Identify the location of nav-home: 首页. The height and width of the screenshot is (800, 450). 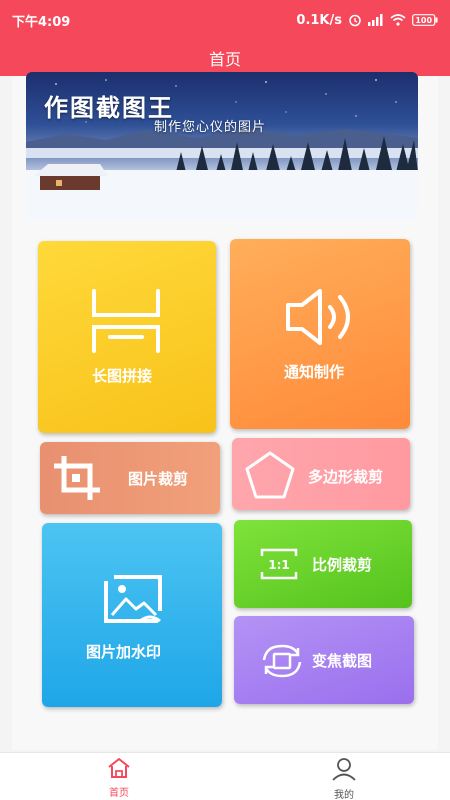
(119, 778).